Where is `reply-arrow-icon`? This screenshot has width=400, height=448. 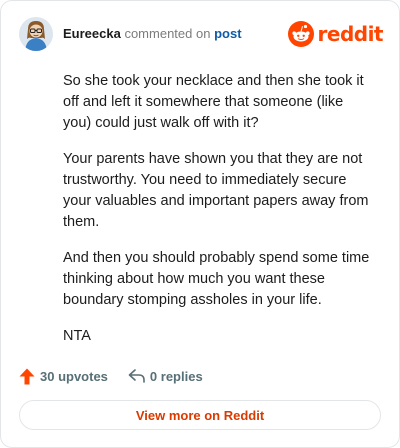
reply-arrow-icon is located at coordinates (136, 376).